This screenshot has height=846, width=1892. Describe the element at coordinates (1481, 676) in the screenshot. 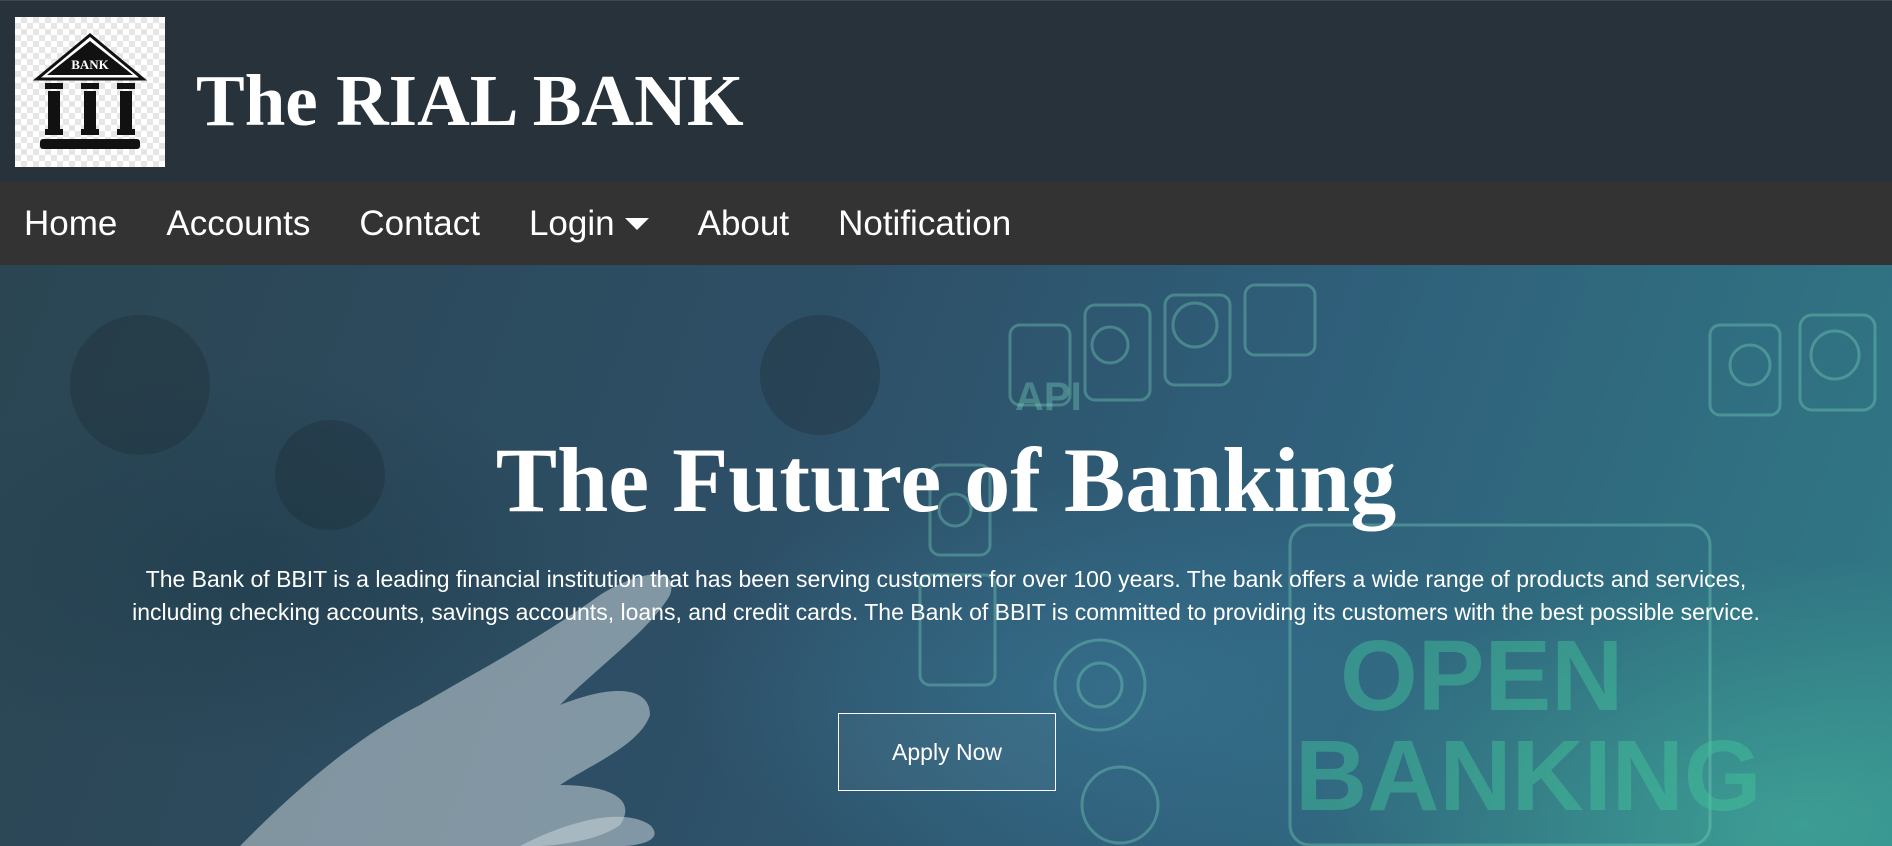

I see `hero-bg-word-open: OPEN` at that location.